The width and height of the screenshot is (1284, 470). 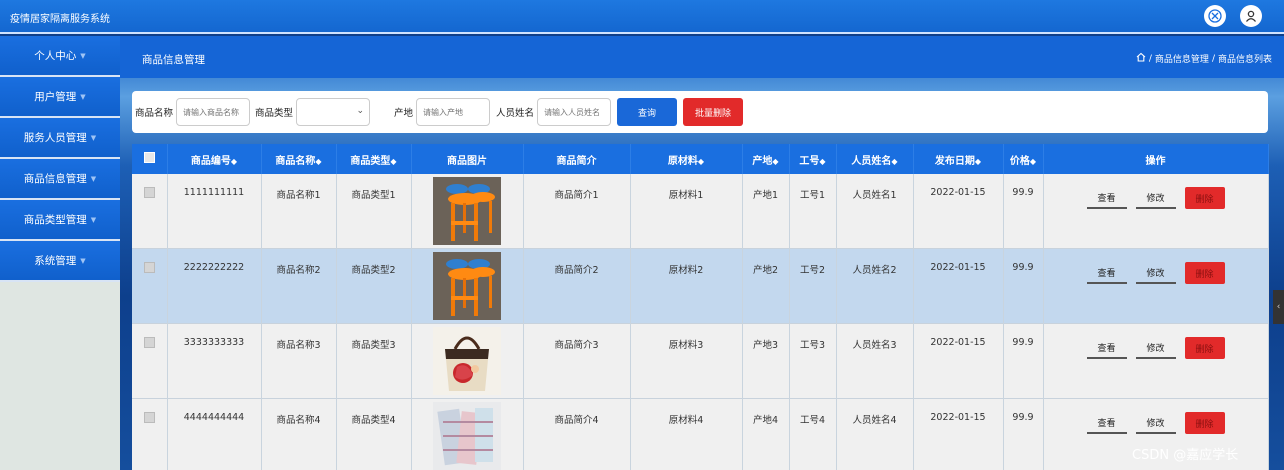 What do you see at coordinates (60, 179) in the screenshot?
I see `sidebar-item-products: 商品信息管理 ▼` at bounding box center [60, 179].